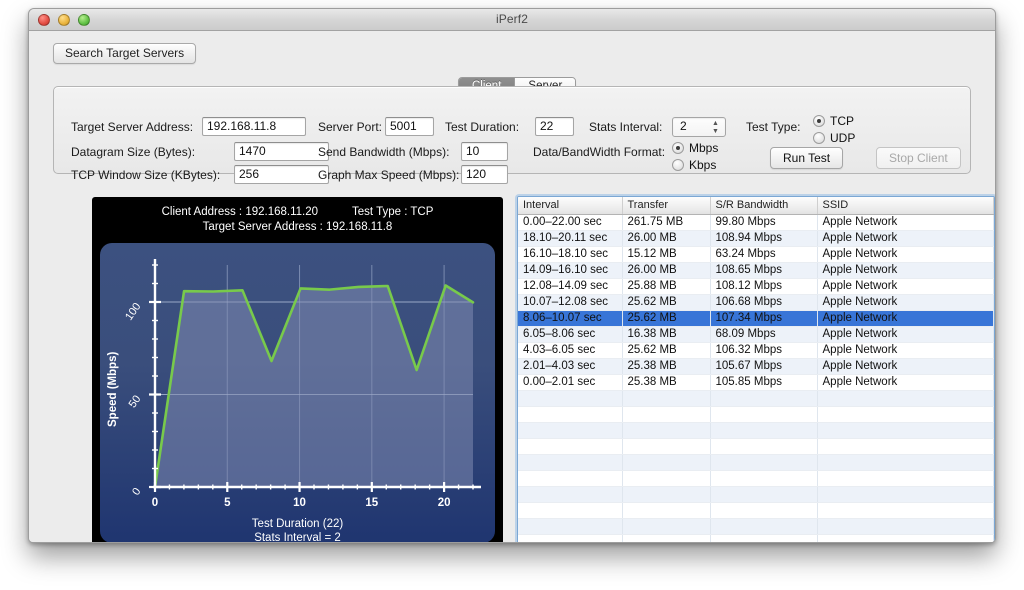 Image resolution: width=1024 pixels, height=590 pixels. What do you see at coordinates (570, 206) in the screenshot?
I see `column-header-interval: Interval` at bounding box center [570, 206].